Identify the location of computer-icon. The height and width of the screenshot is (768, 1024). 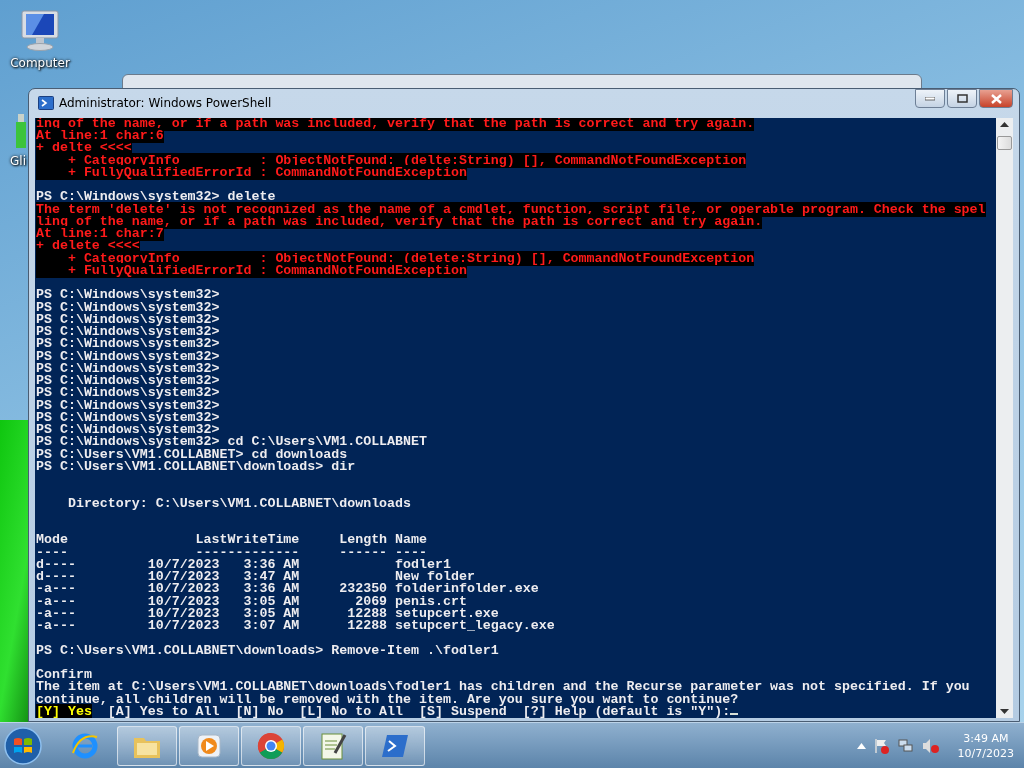
(40, 30).